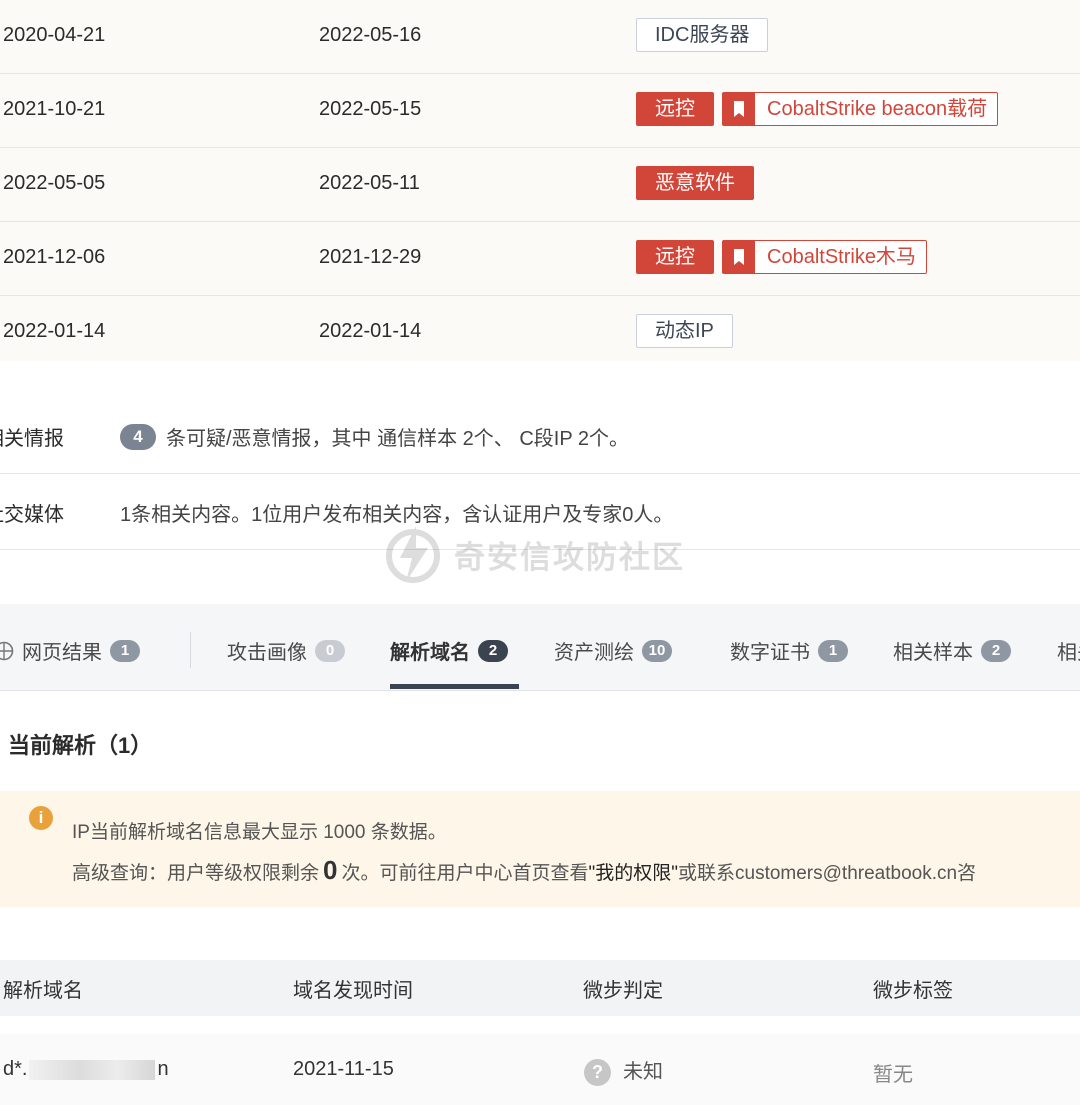  What do you see at coordinates (353, 991) in the screenshot?
I see `col-header-found-time: 域名发现时间` at bounding box center [353, 991].